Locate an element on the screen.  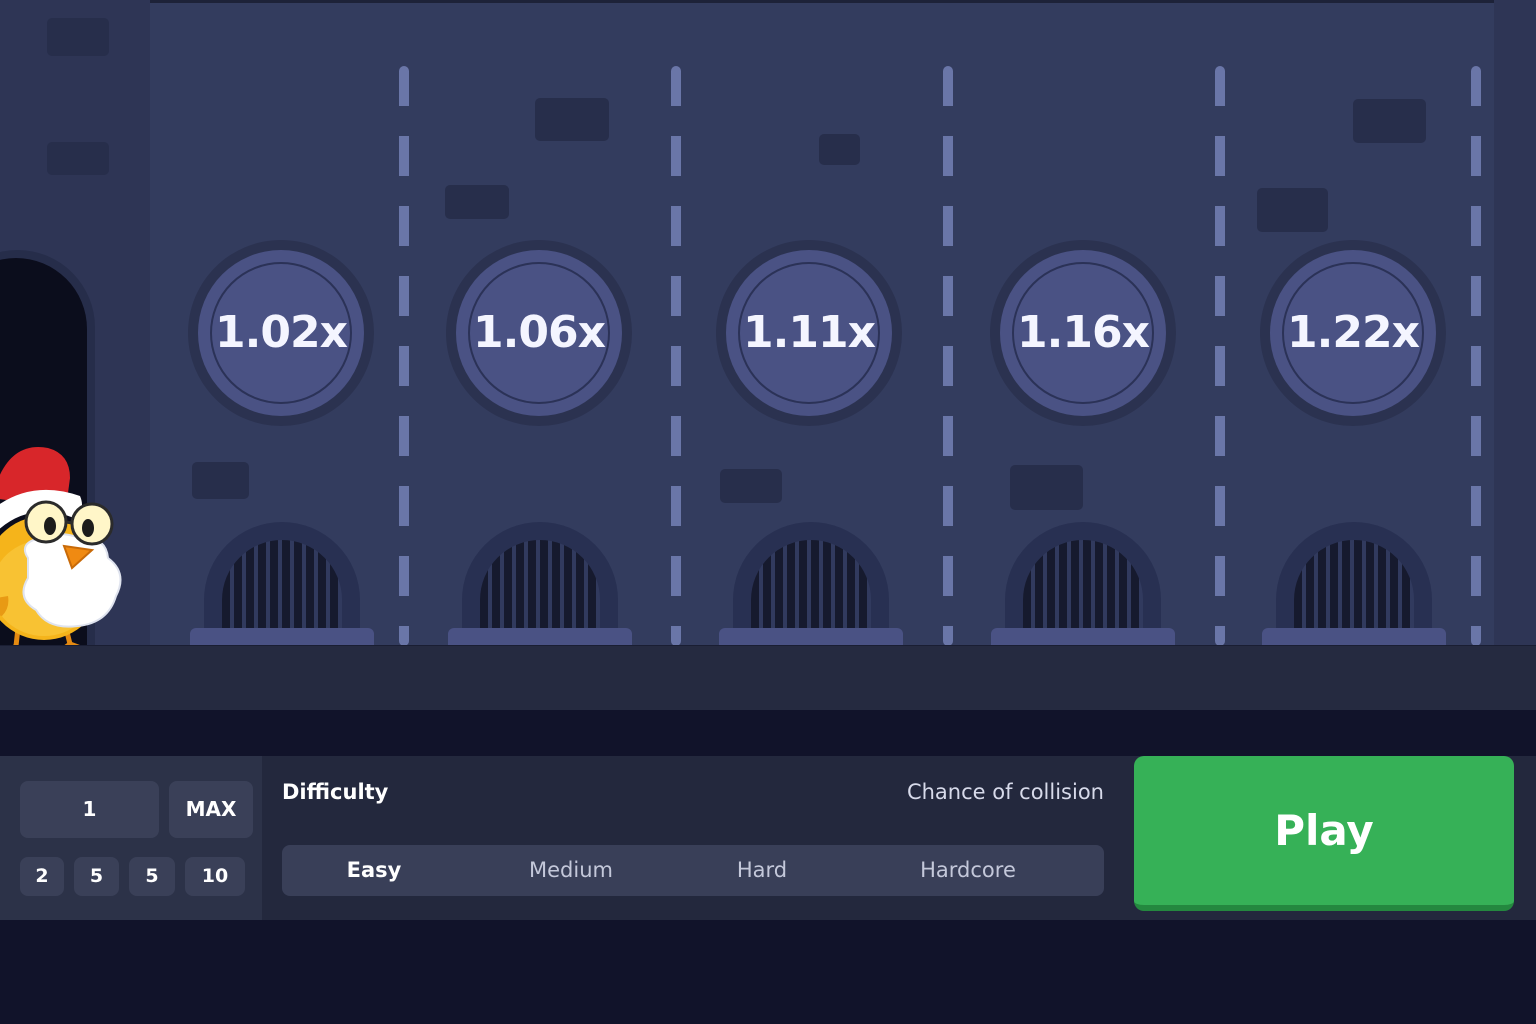
multiplier-coin-1: 1.02x is located at coordinates (281, 333).